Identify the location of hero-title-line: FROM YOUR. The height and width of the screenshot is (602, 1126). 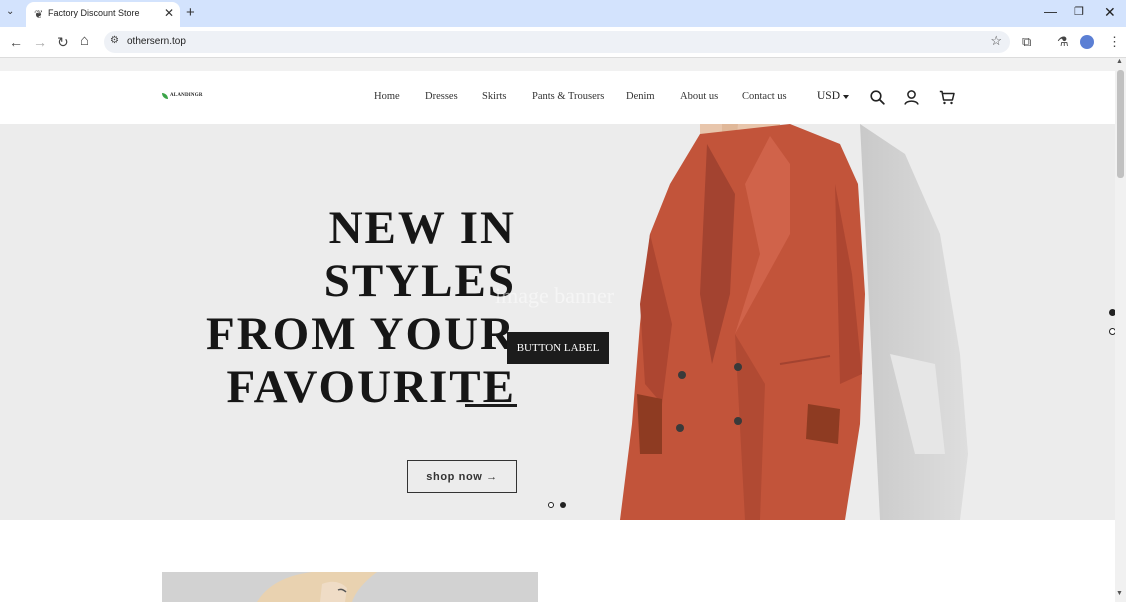
(361, 334).